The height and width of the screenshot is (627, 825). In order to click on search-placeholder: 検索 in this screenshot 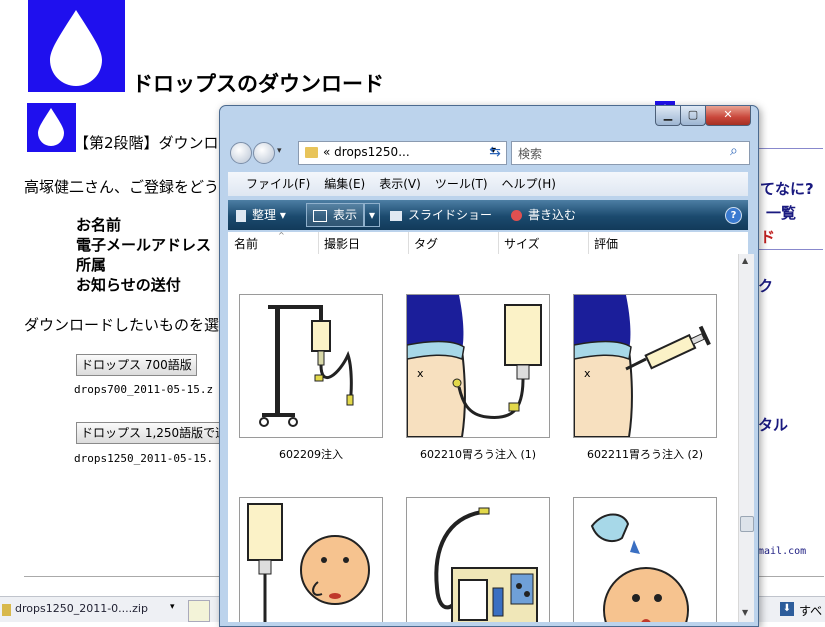, I will do `click(530, 154)`.